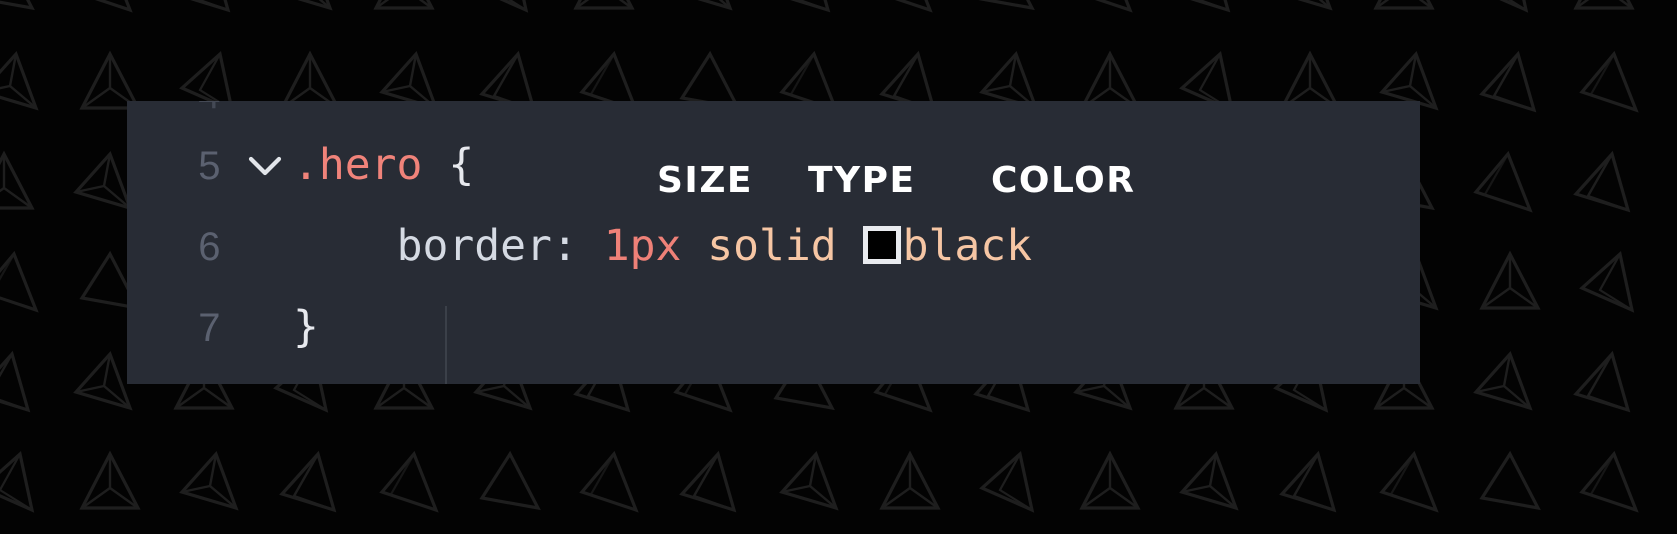 This screenshot has width=1677, height=534. I want to click on code-text-7: }, so click(856, 327).